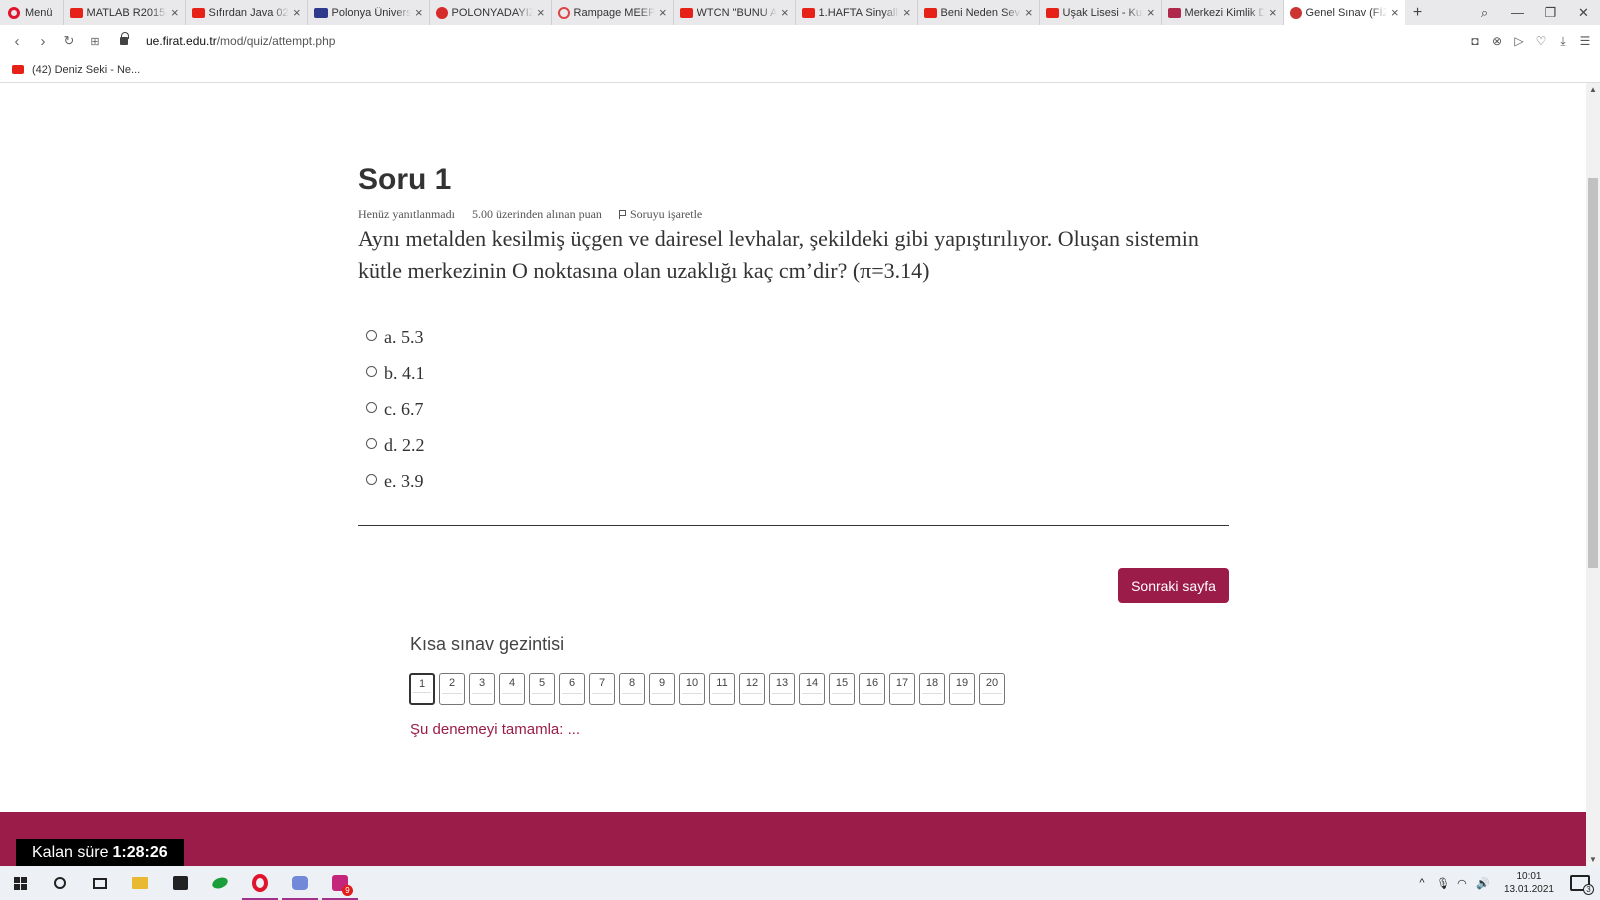 This screenshot has height=900, width=1600. I want to click on youtube-icon, so click(198, 12).